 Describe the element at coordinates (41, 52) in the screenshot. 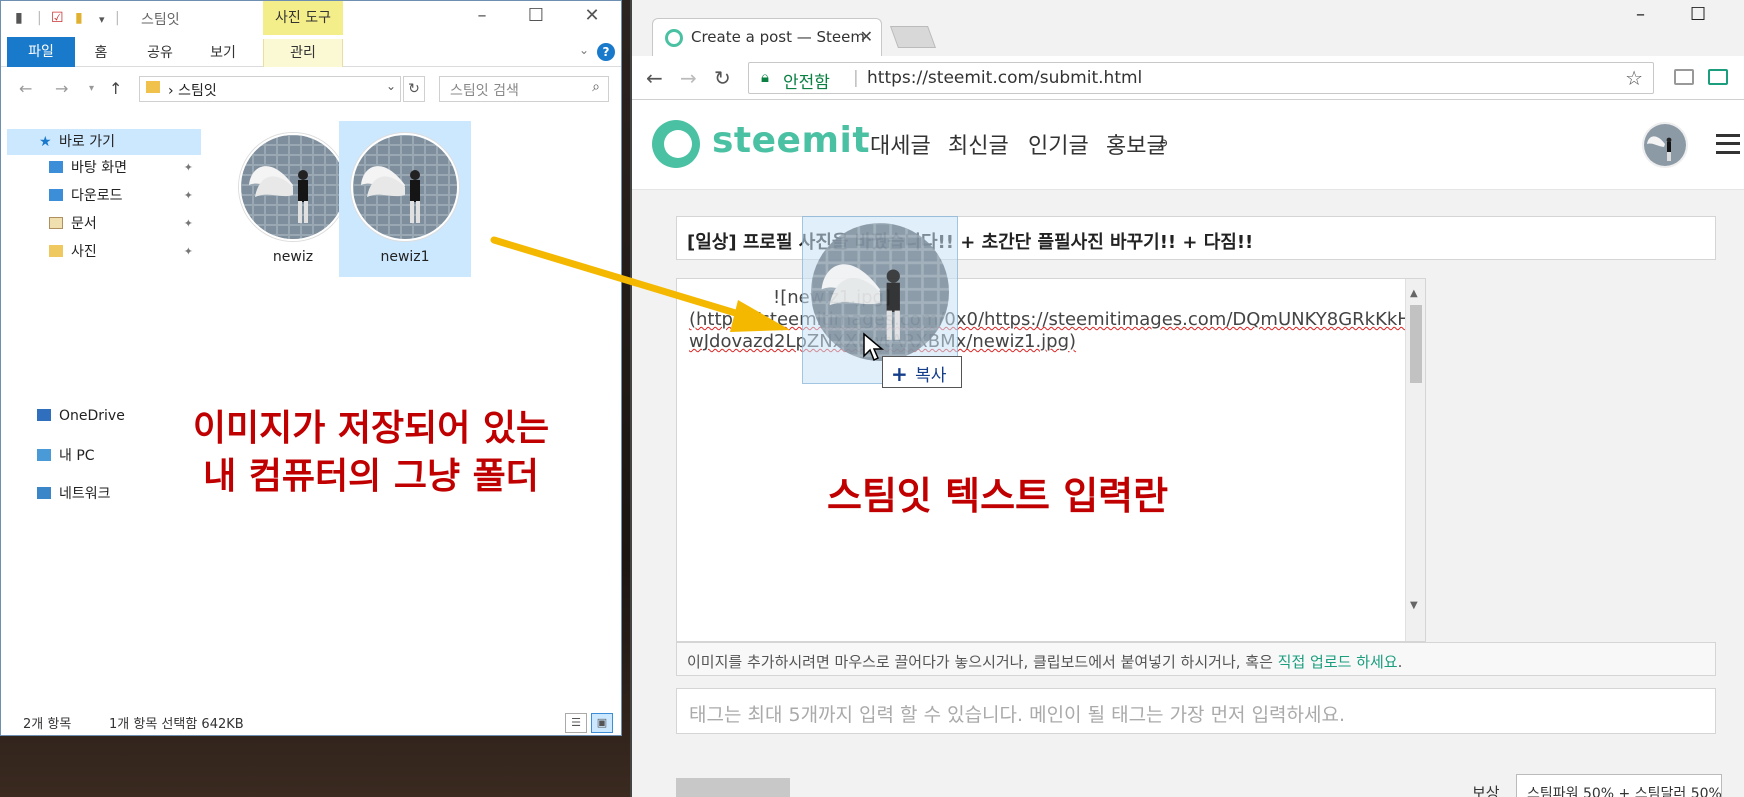

I see `tab-file: 파일` at that location.